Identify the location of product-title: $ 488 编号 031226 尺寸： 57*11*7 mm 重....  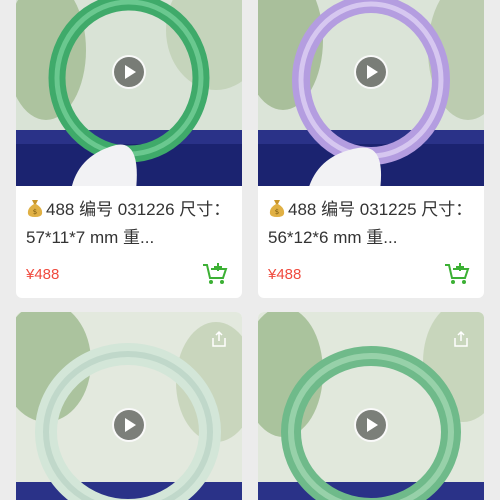
(129, 224).